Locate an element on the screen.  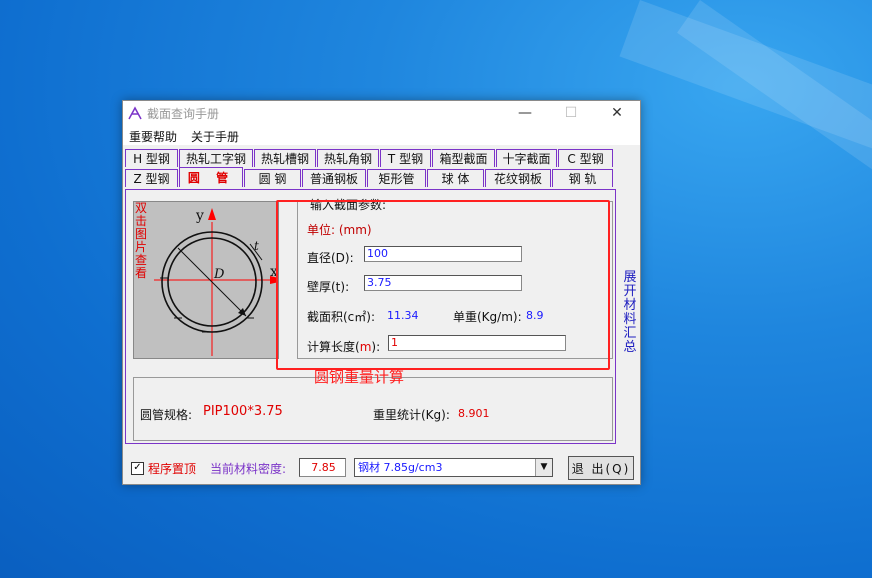
round-tube-diagram: y x D t is located at coordinates (216, 282).